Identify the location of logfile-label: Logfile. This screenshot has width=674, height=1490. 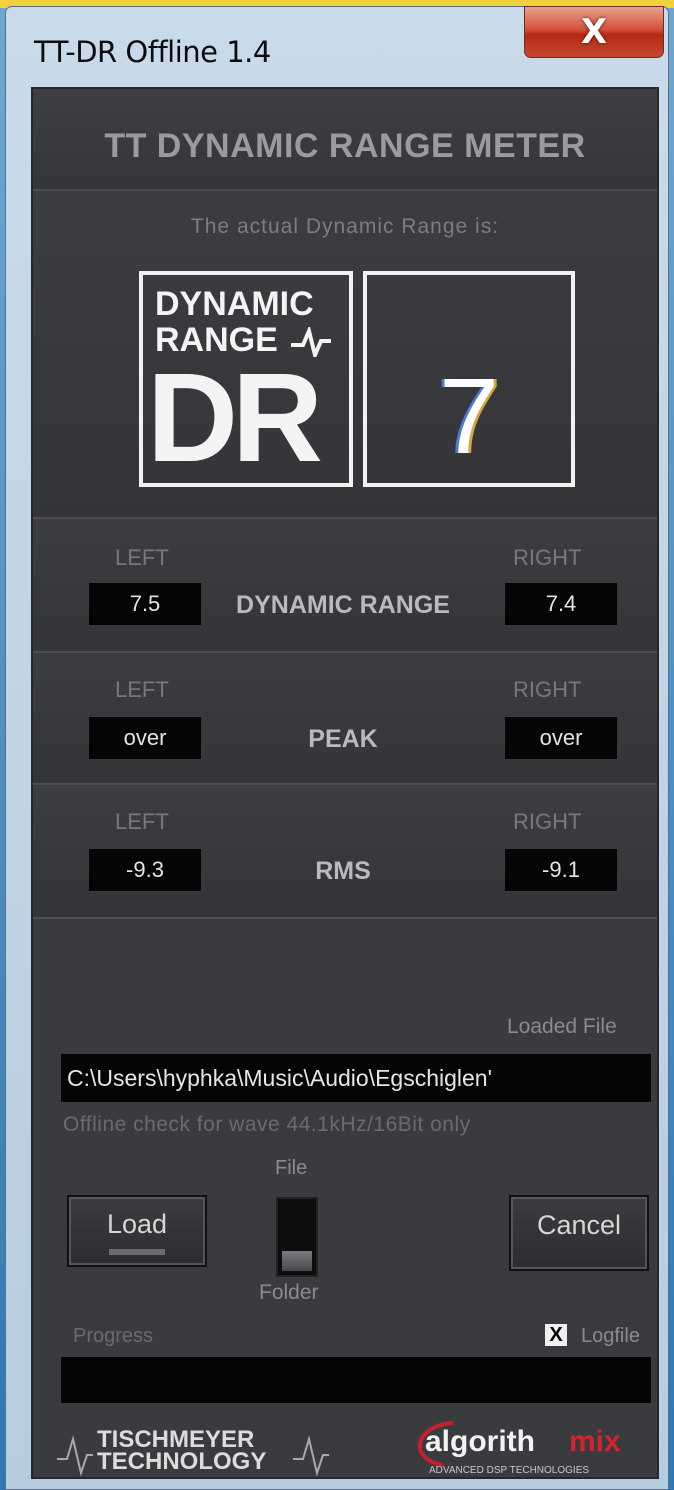
(610, 1336).